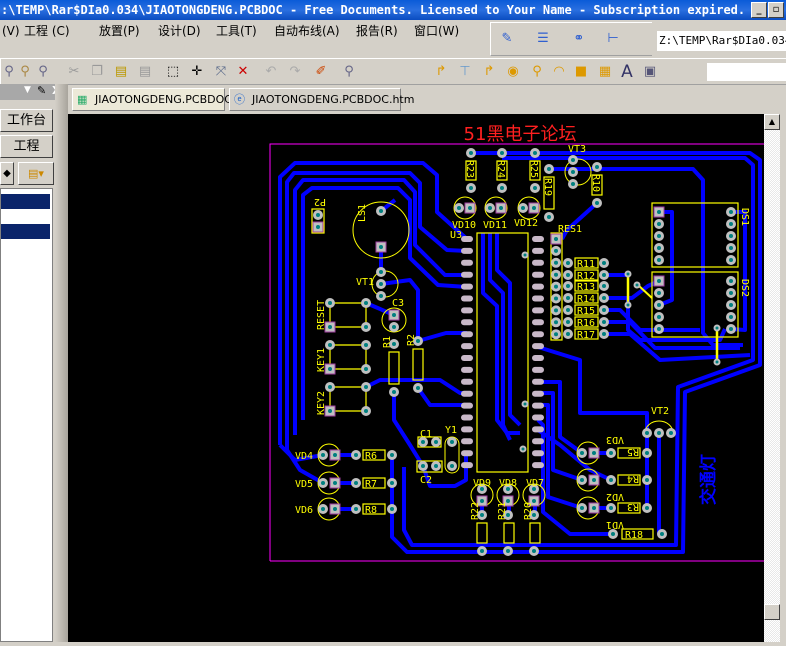 The height and width of the screenshot is (646, 786). Describe the element at coordinates (465, 72) in the screenshot. I see `route-diff-icon: ⊤` at that location.